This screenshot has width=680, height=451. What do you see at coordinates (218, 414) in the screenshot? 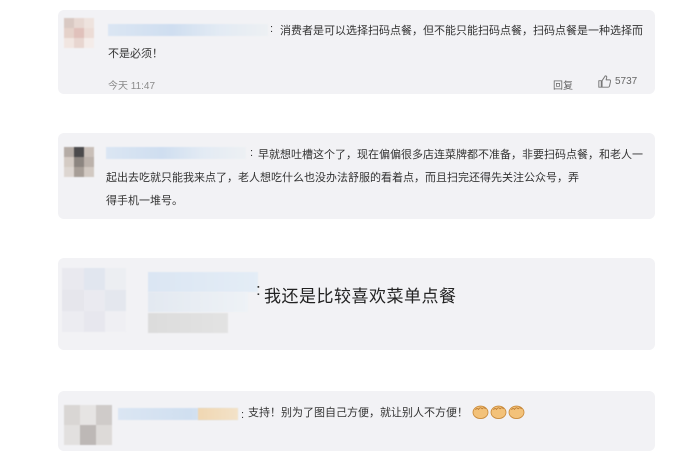
I see `badge-blurred` at bounding box center [218, 414].